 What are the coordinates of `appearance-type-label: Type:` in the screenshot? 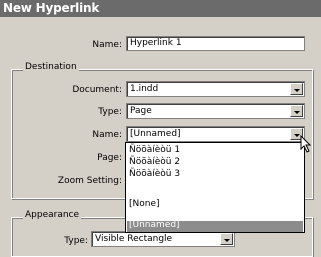 It's located at (76, 241).